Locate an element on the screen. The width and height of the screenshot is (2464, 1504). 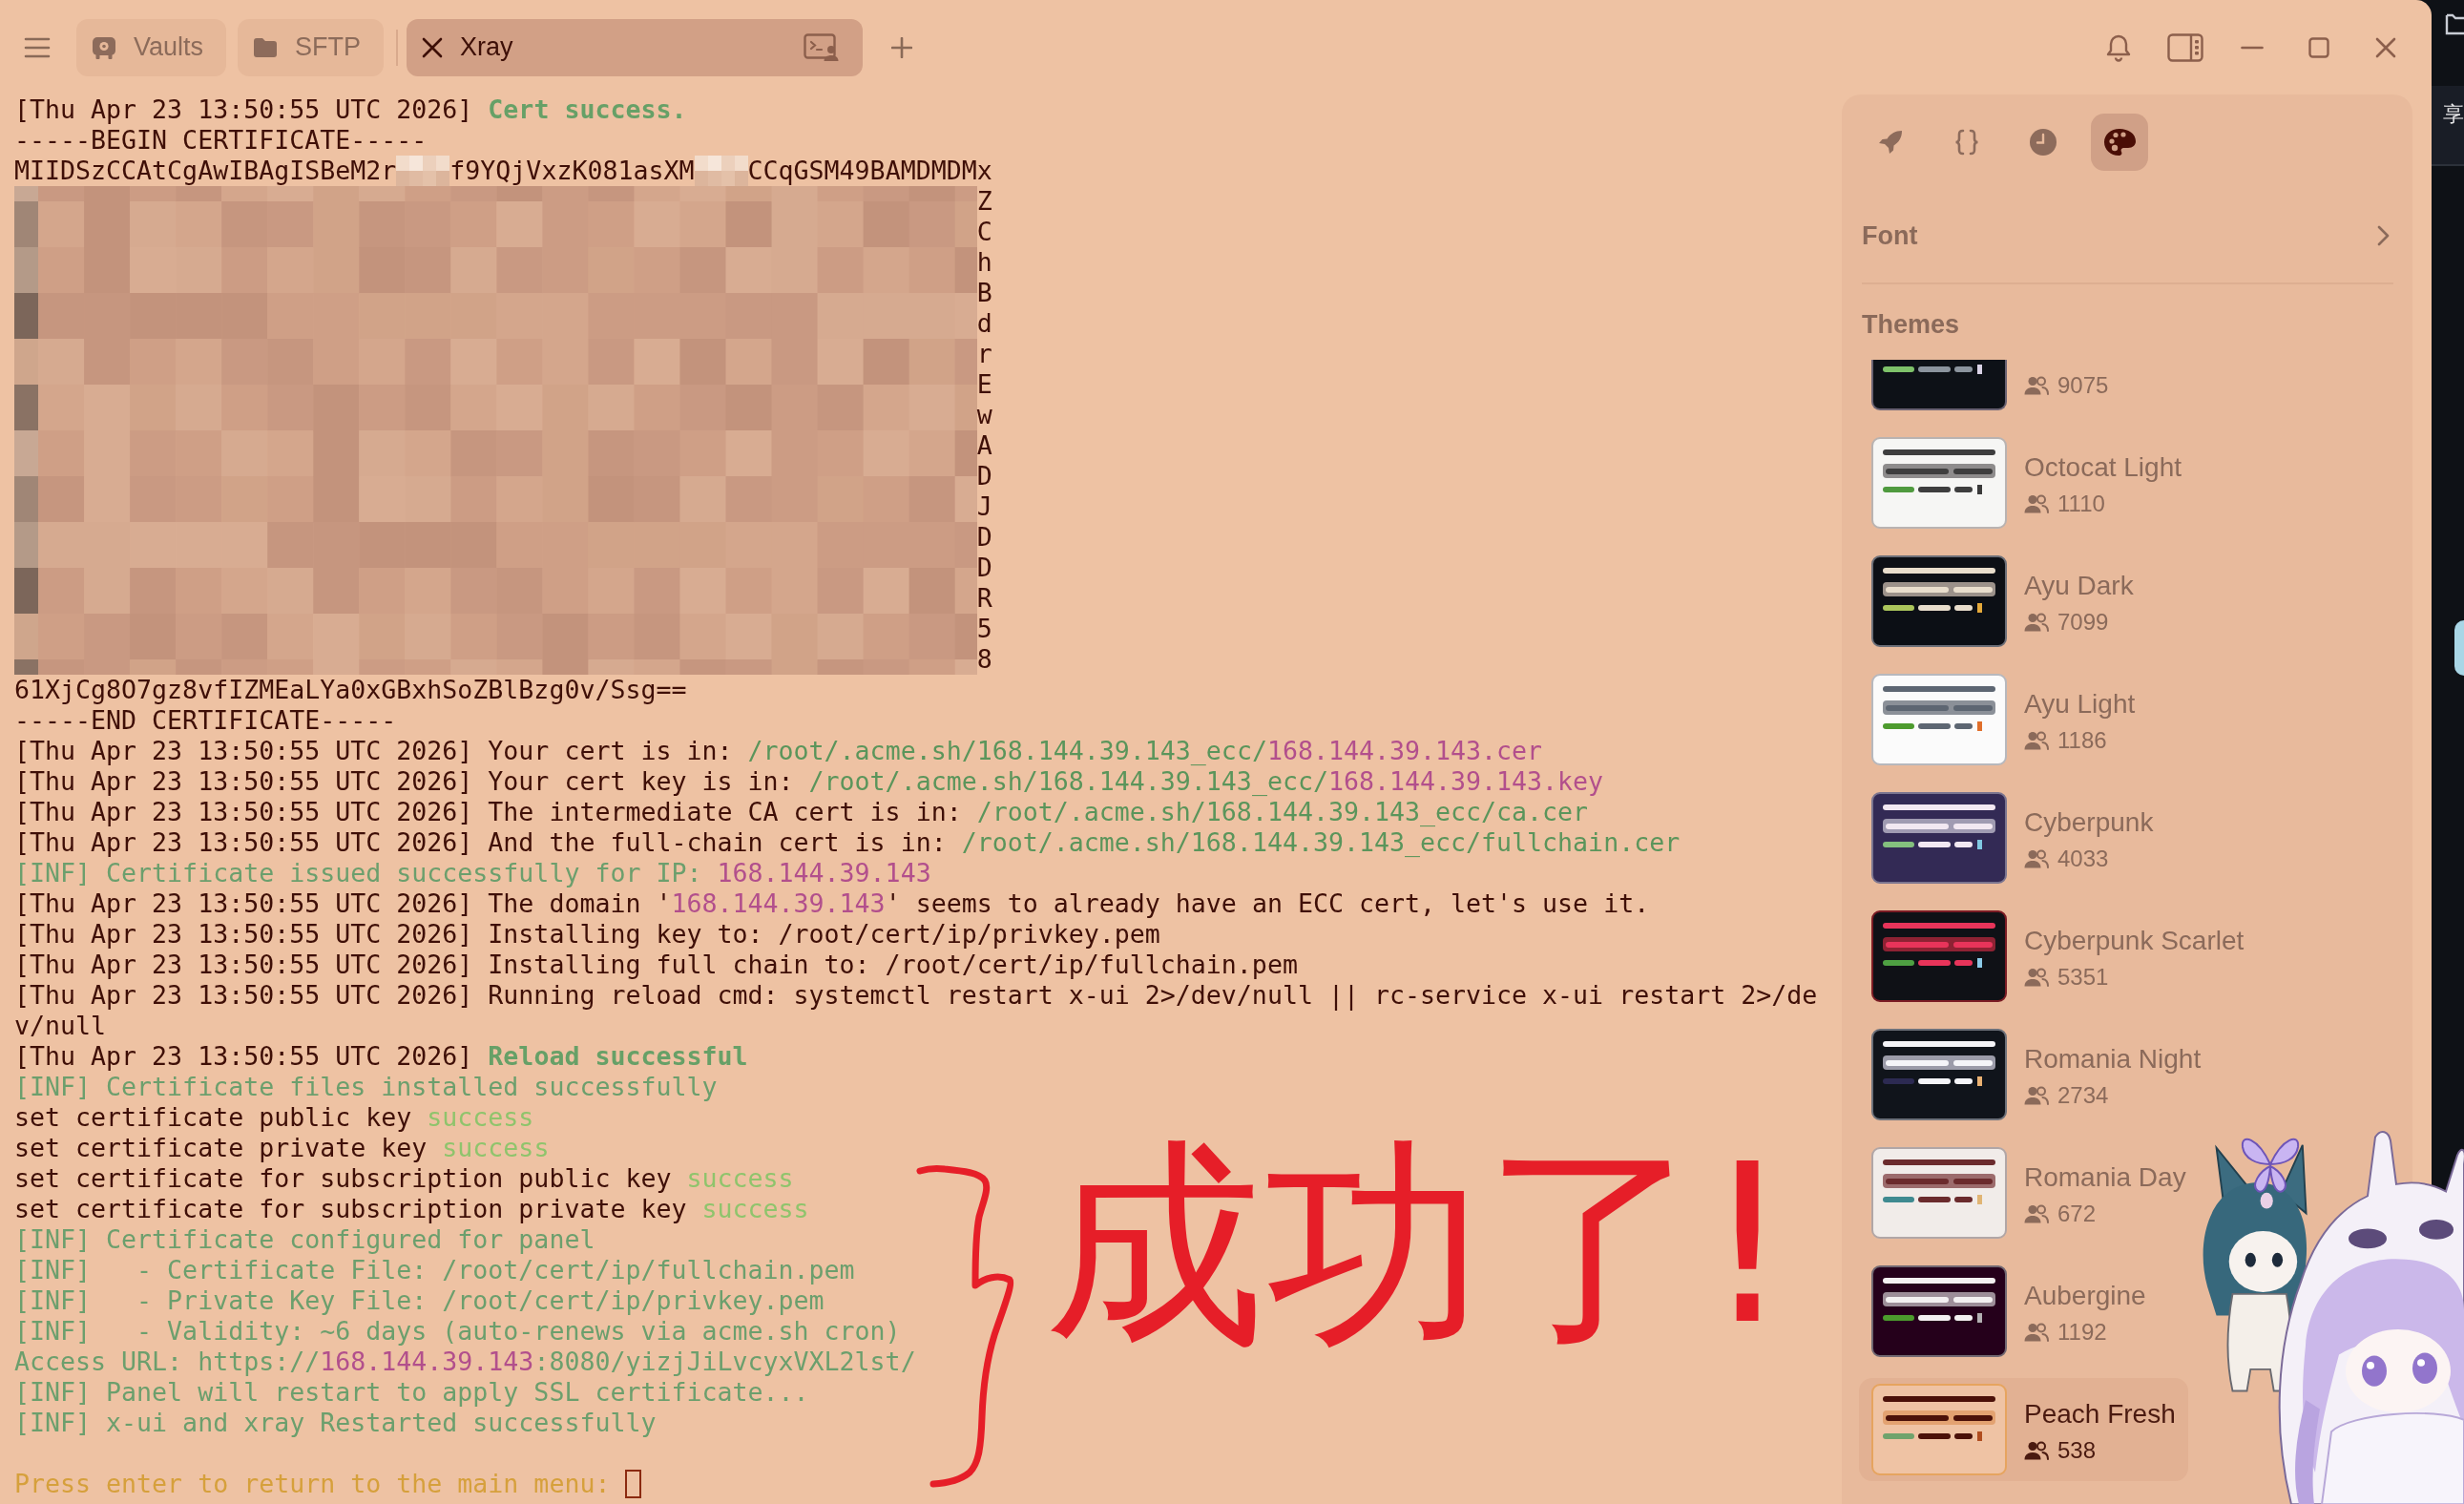
terminal-text: E is located at coordinates (984, 384).